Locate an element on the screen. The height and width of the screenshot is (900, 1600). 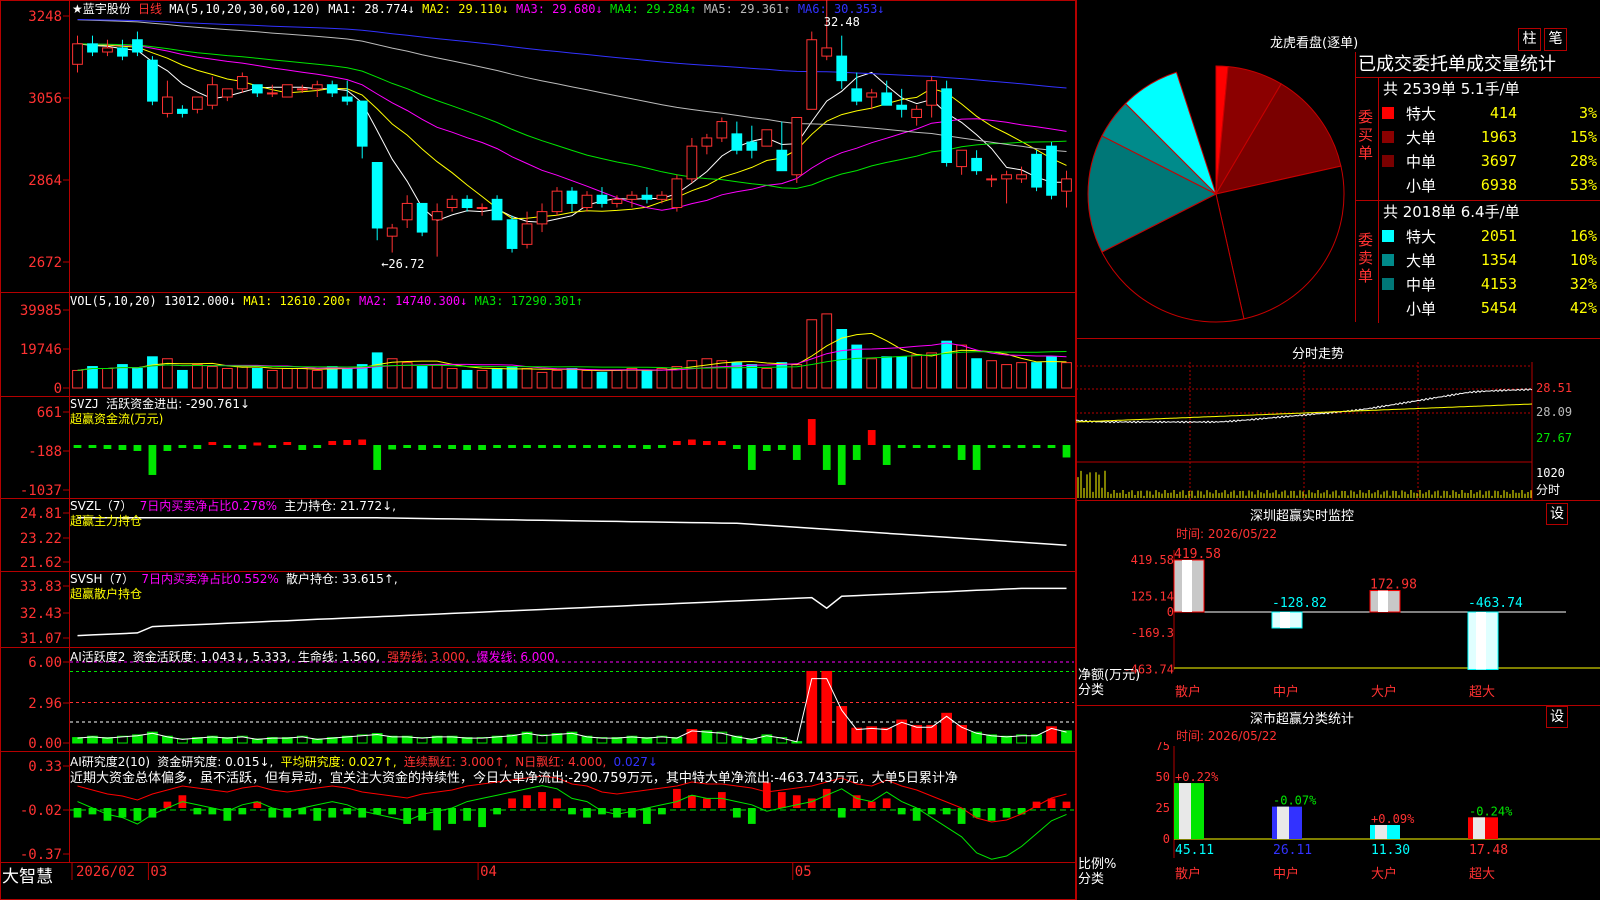
cls-value-label: 11.30 is located at coordinates (1390, 850).